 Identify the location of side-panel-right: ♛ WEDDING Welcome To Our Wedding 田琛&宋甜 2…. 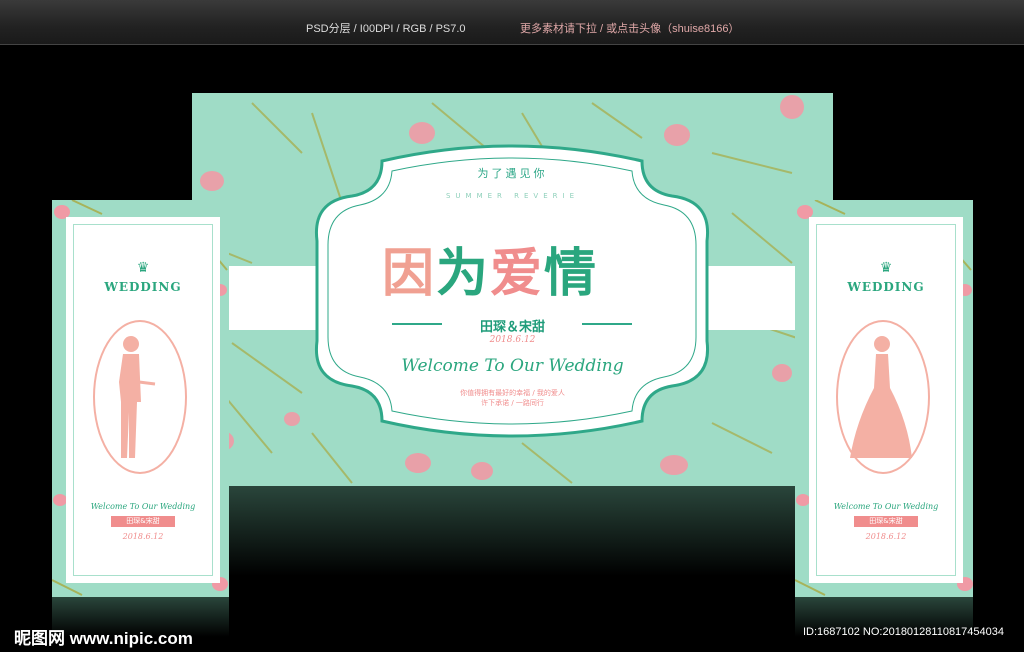
(884, 398).